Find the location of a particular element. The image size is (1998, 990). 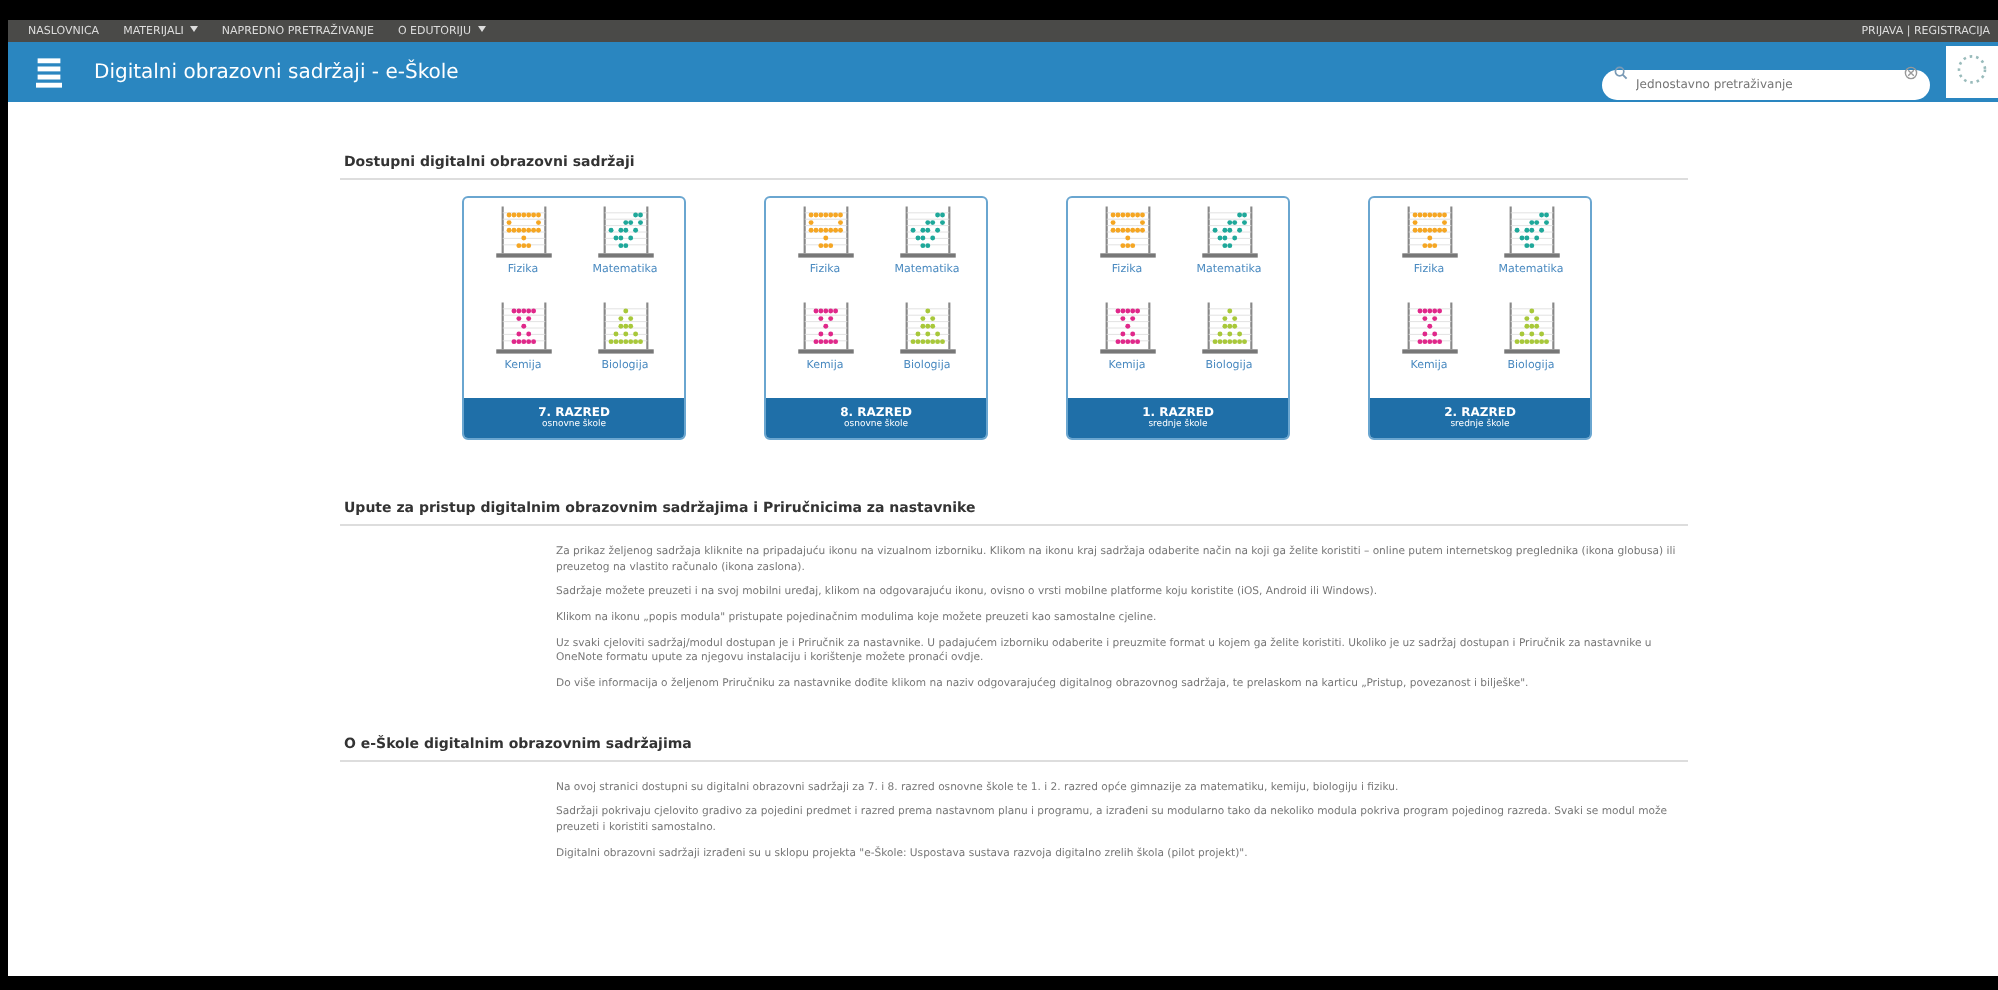

books-logo-icon is located at coordinates (49, 72).